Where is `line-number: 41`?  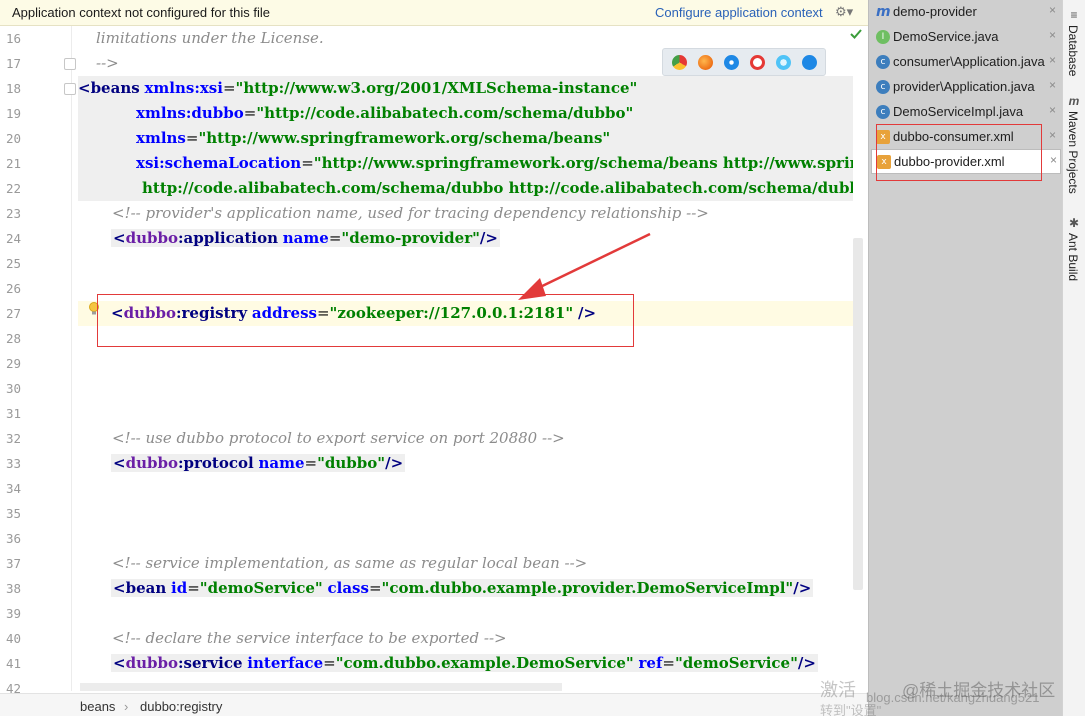 line-number: 41 is located at coordinates (14, 663).